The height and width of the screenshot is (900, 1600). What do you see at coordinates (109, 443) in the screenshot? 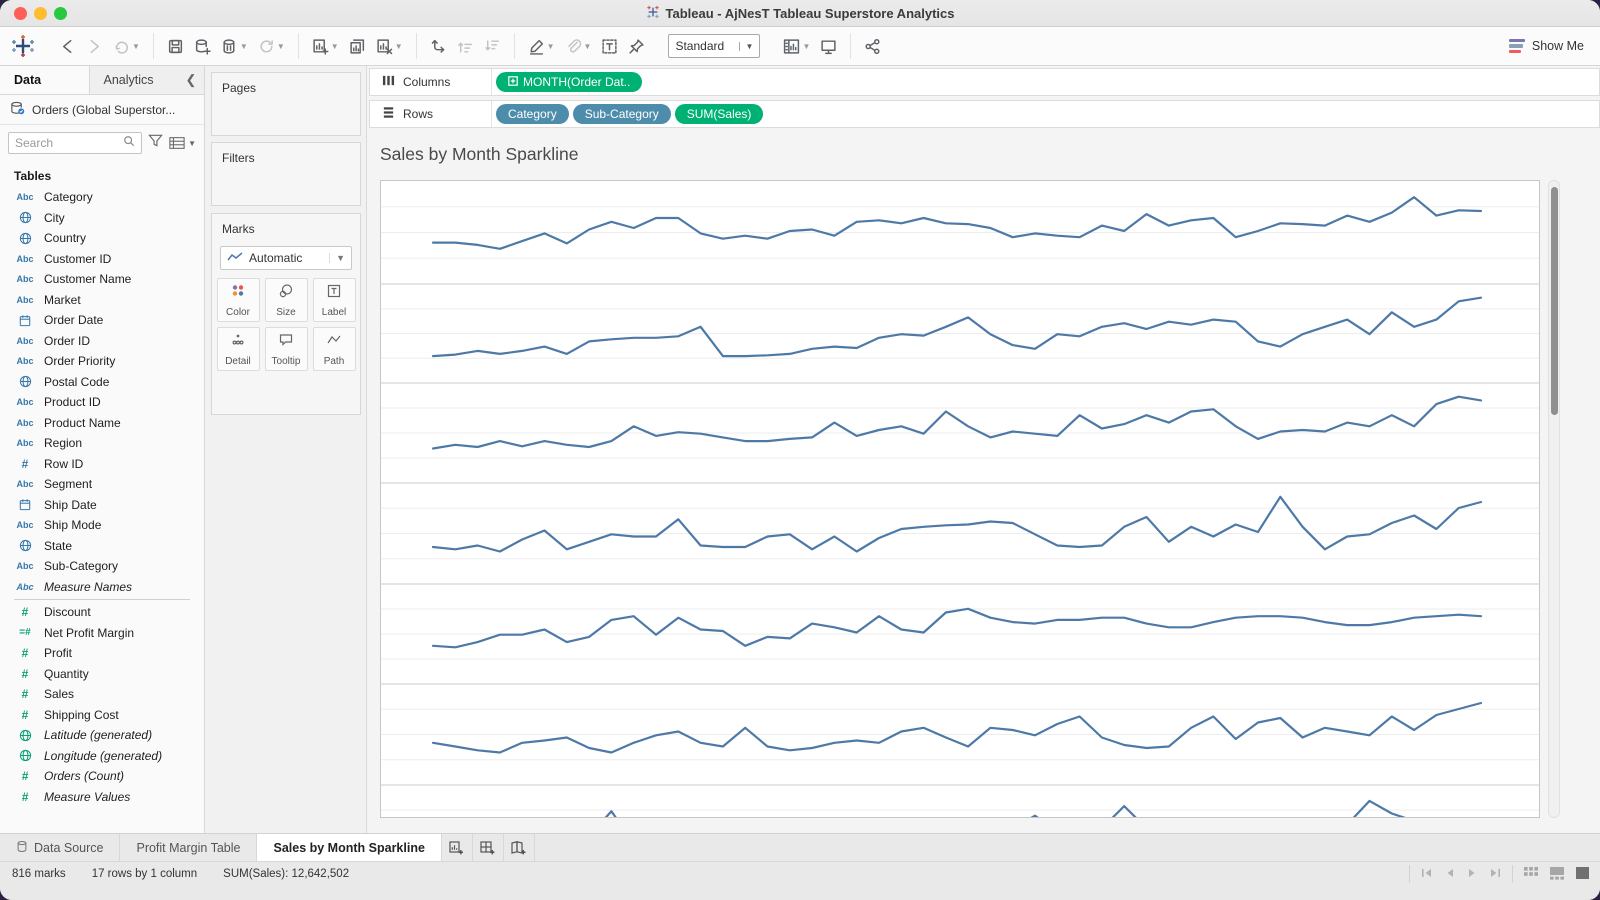
I see `field-region: Abc Region` at bounding box center [109, 443].